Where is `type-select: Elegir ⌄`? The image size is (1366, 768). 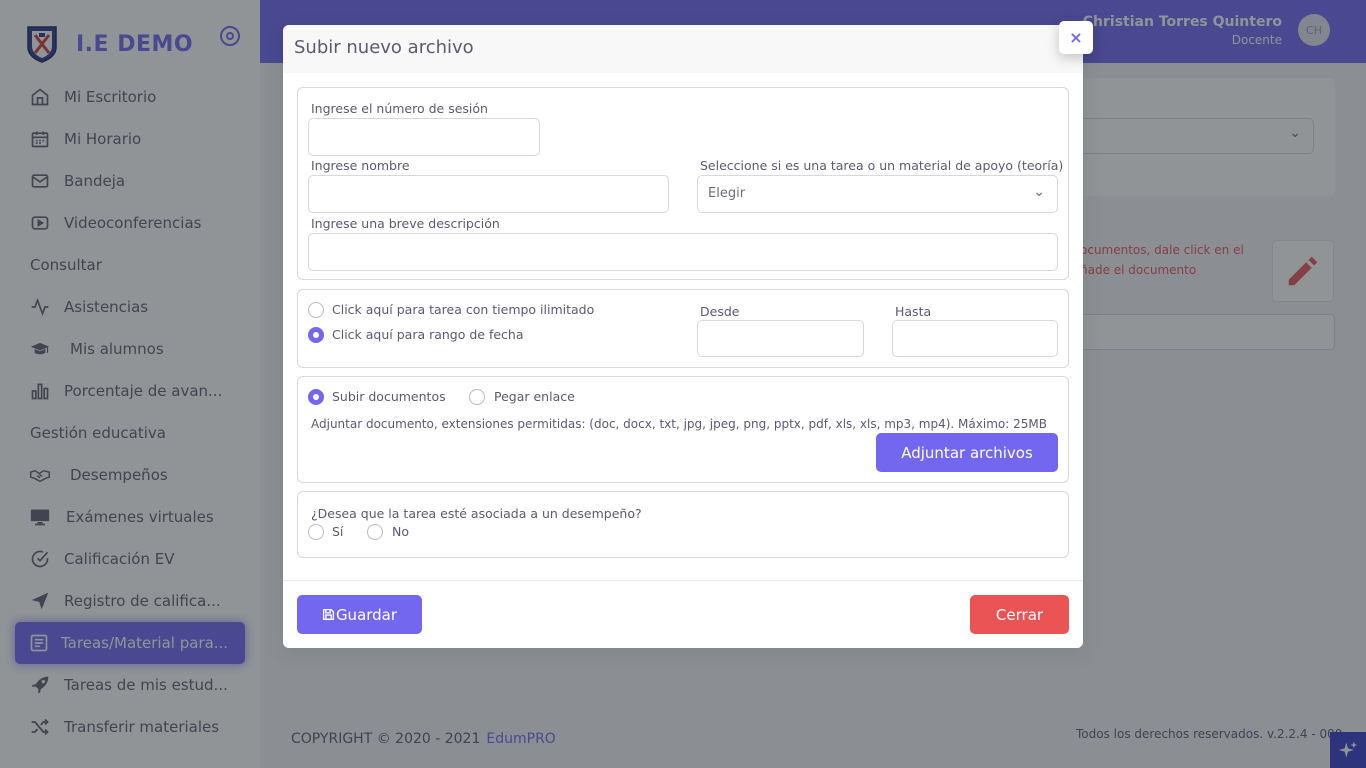 type-select: Elegir ⌄ is located at coordinates (877, 194).